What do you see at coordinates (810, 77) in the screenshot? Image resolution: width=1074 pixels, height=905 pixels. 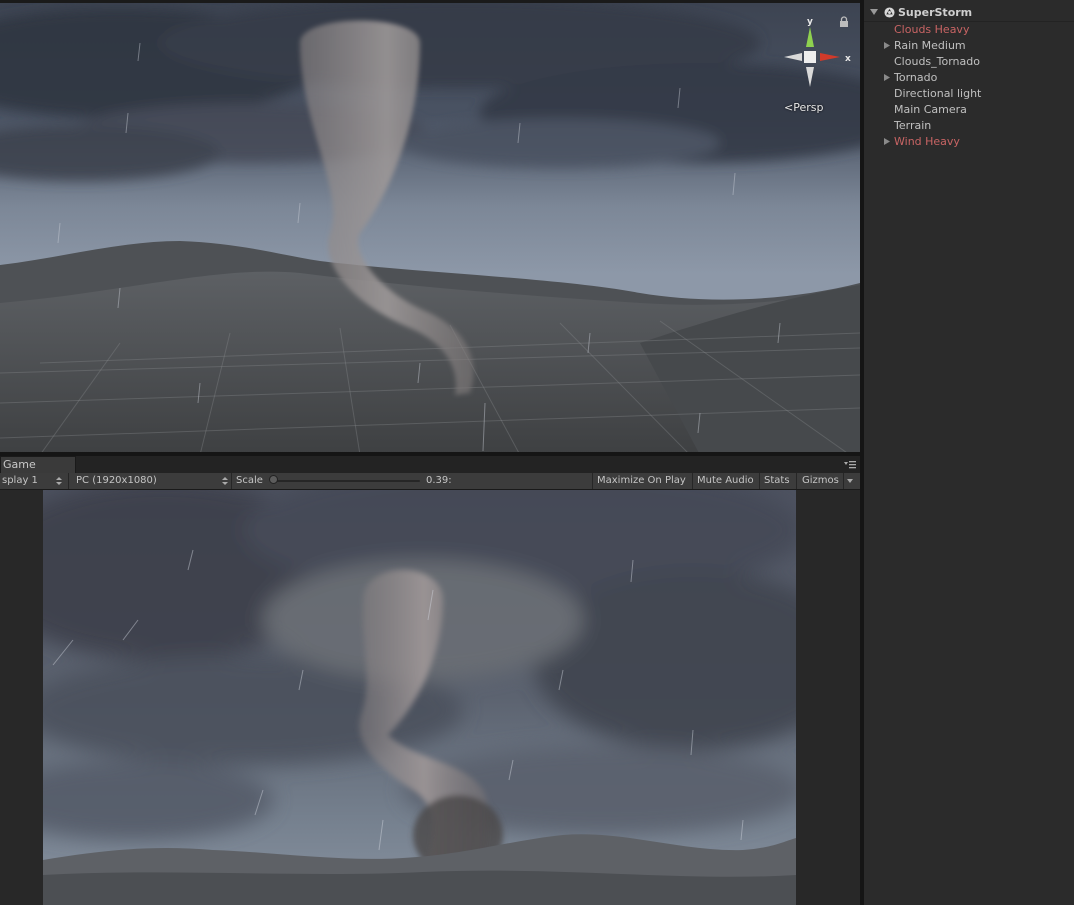 I see `neg-y-axis-handle` at bounding box center [810, 77].